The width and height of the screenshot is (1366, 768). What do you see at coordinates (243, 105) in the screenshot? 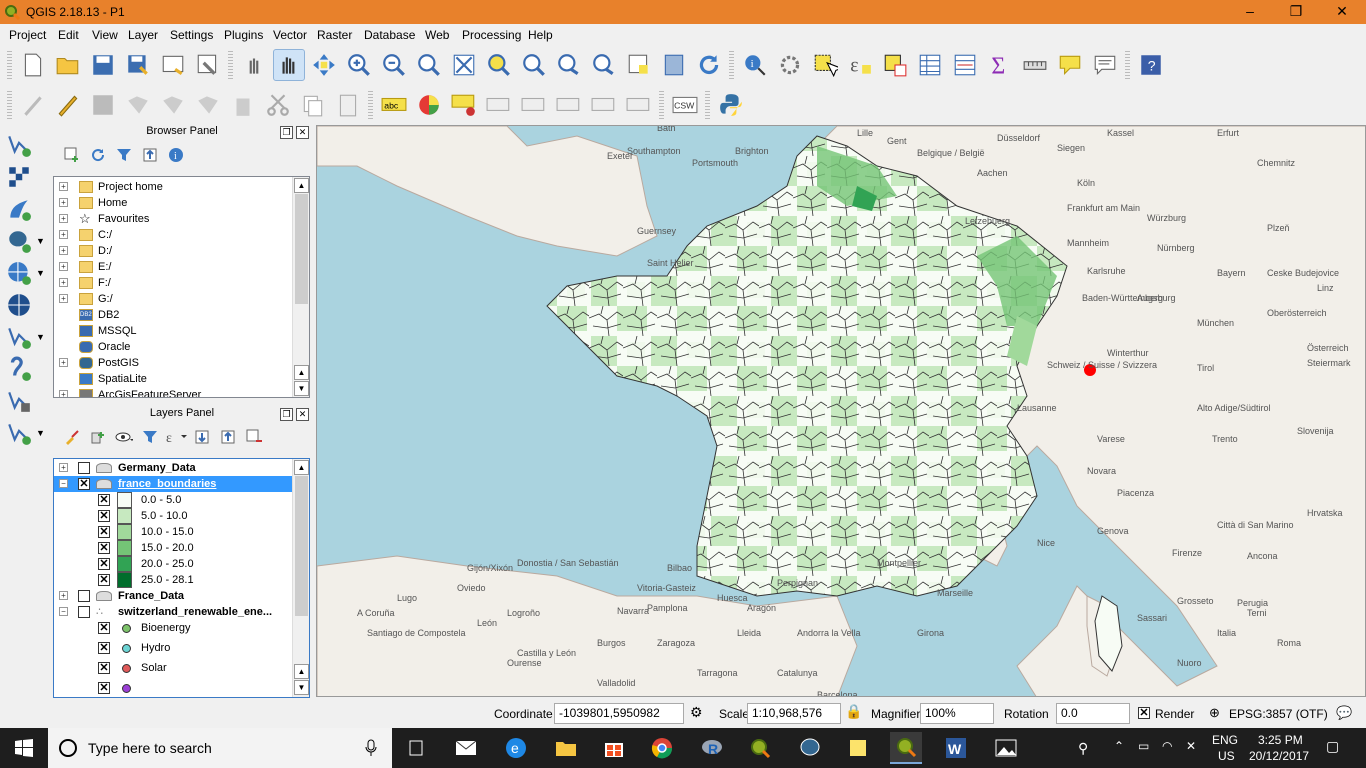
I see `delete-selected-icon` at bounding box center [243, 105].